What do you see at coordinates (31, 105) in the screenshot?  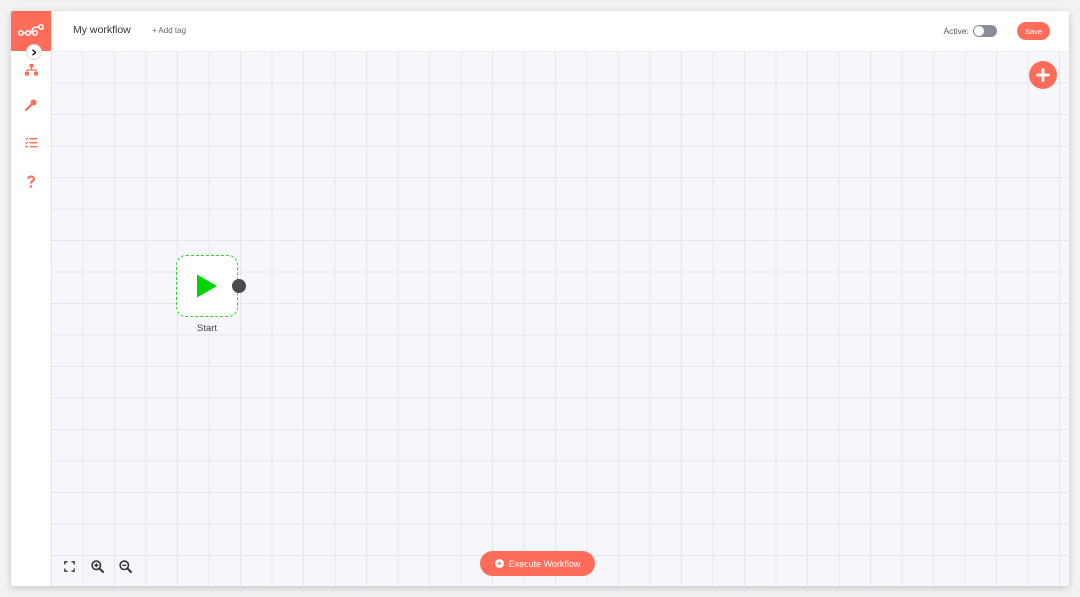 I see `key-icon` at bounding box center [31, 105].